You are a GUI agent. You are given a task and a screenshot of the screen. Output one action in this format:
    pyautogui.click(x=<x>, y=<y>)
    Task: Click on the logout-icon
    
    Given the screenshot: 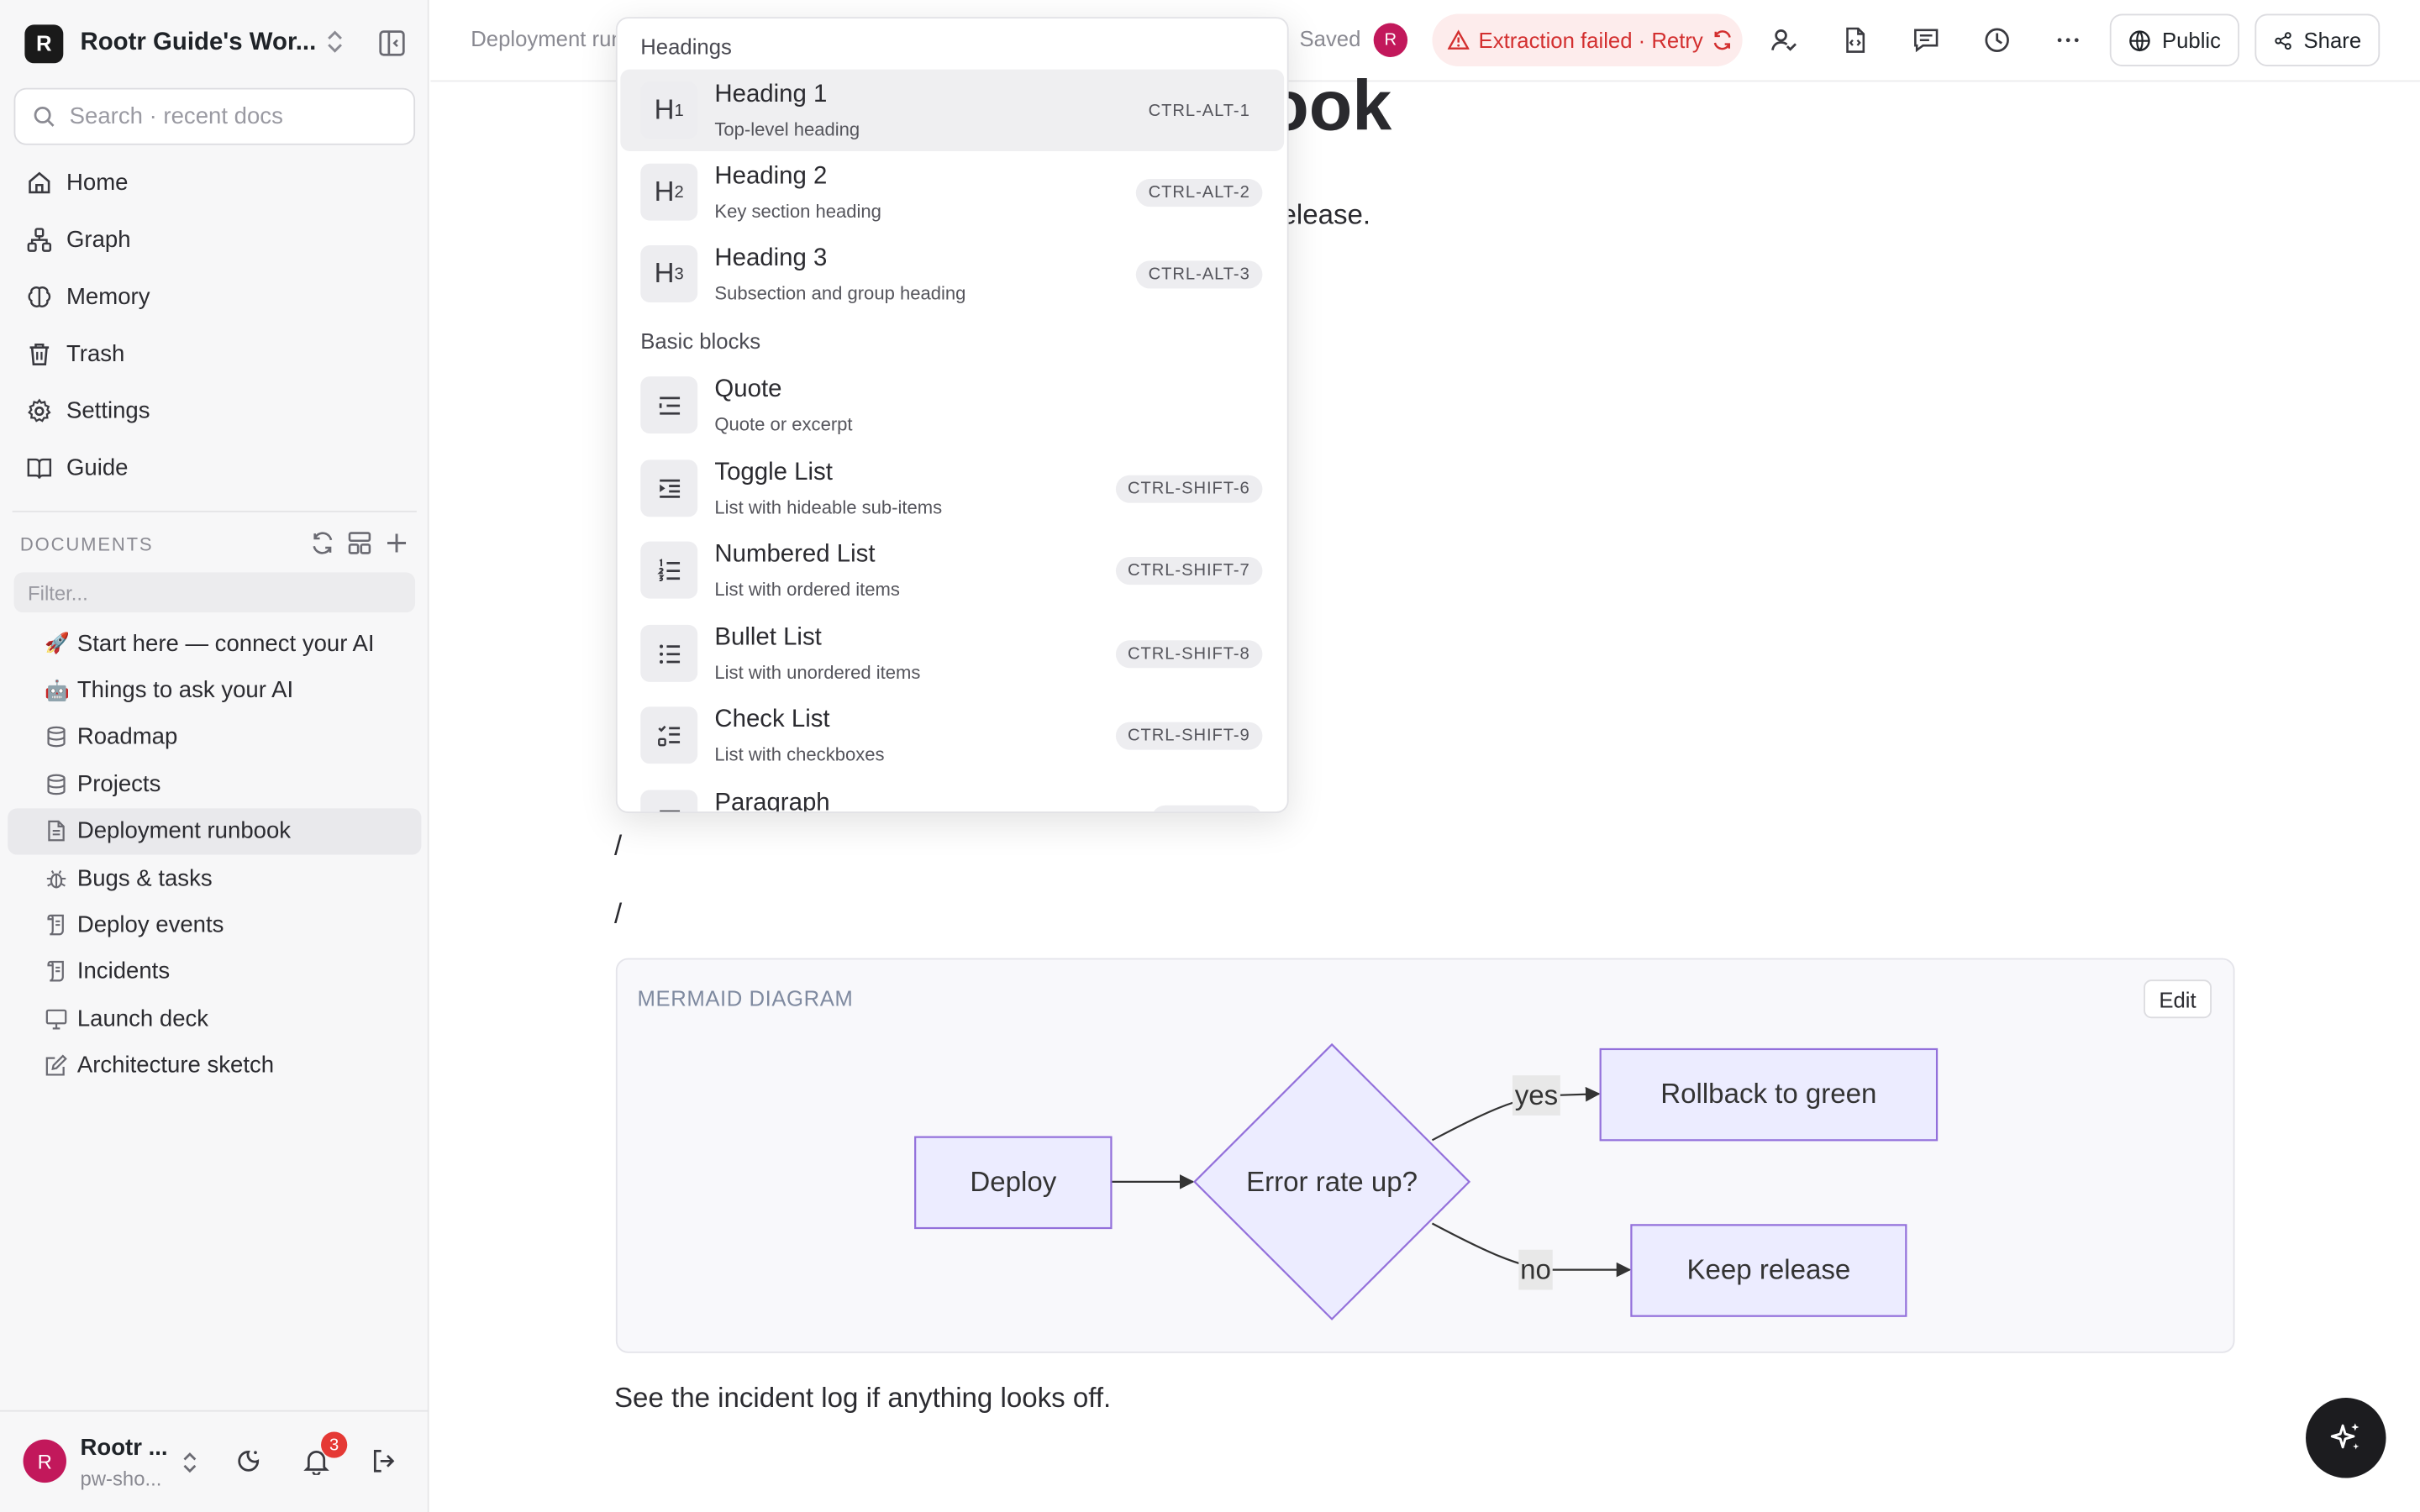 What is the action you would take?
    pyautogui.click(x=384, y=1465)
    